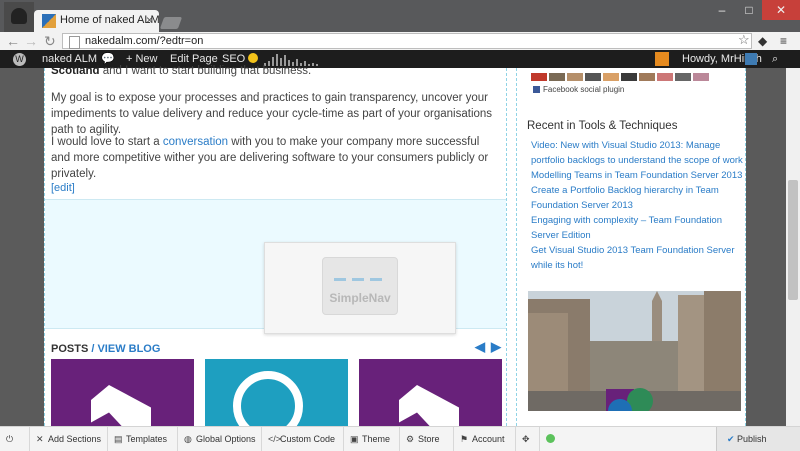 This screenshot has height=451, width=800. I want to click on power-icon: ⏻, so click(10, 439).